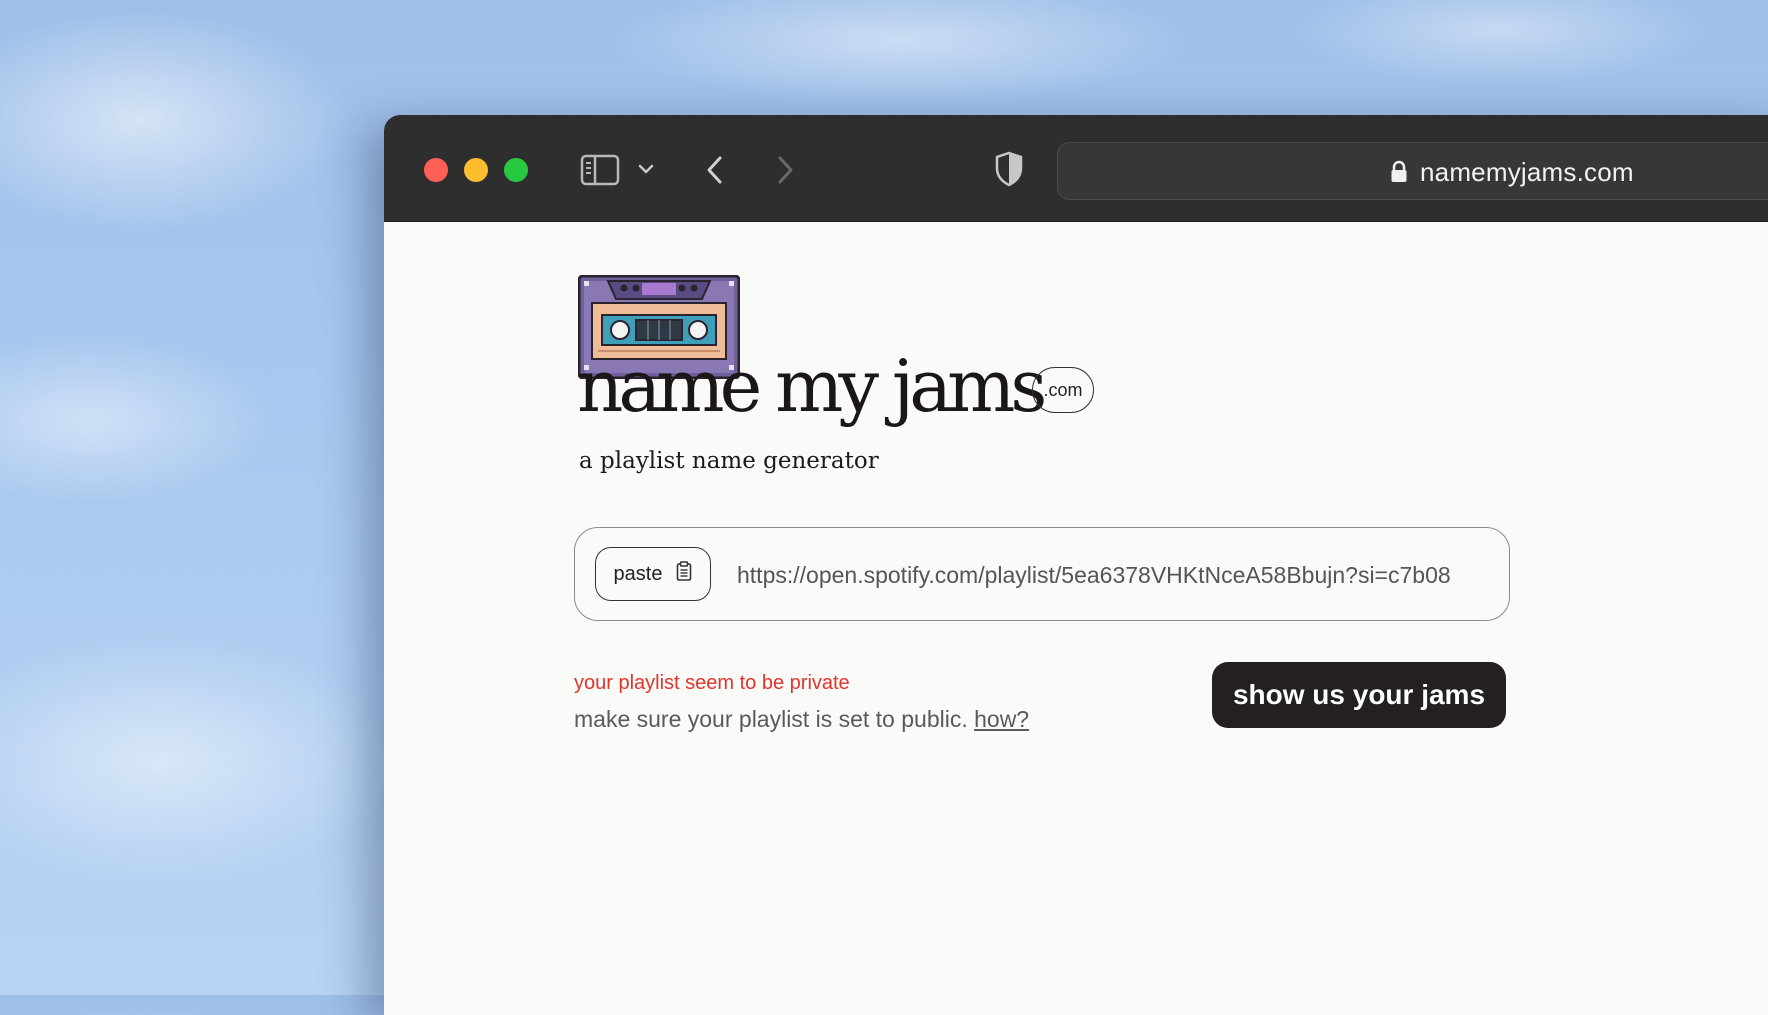 This screenshot has height=1015, width=1768. I want to click on show-jams-button: show us your jams, so click(1359, 695).